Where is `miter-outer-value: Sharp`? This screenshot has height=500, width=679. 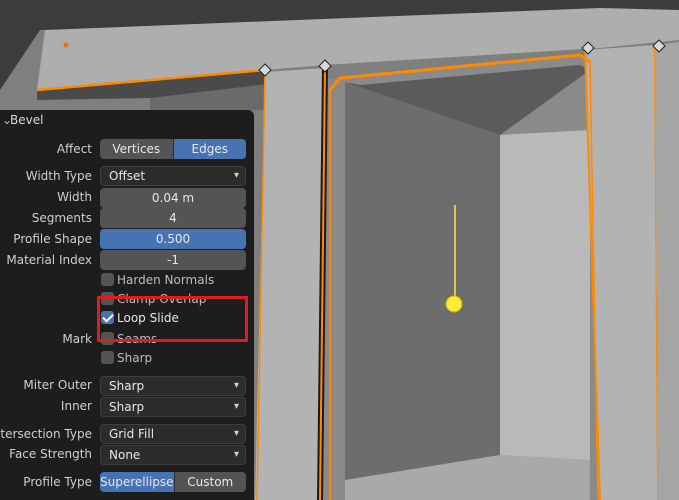
miter-outer-value: Sharp is located at coordinates (127, 386).